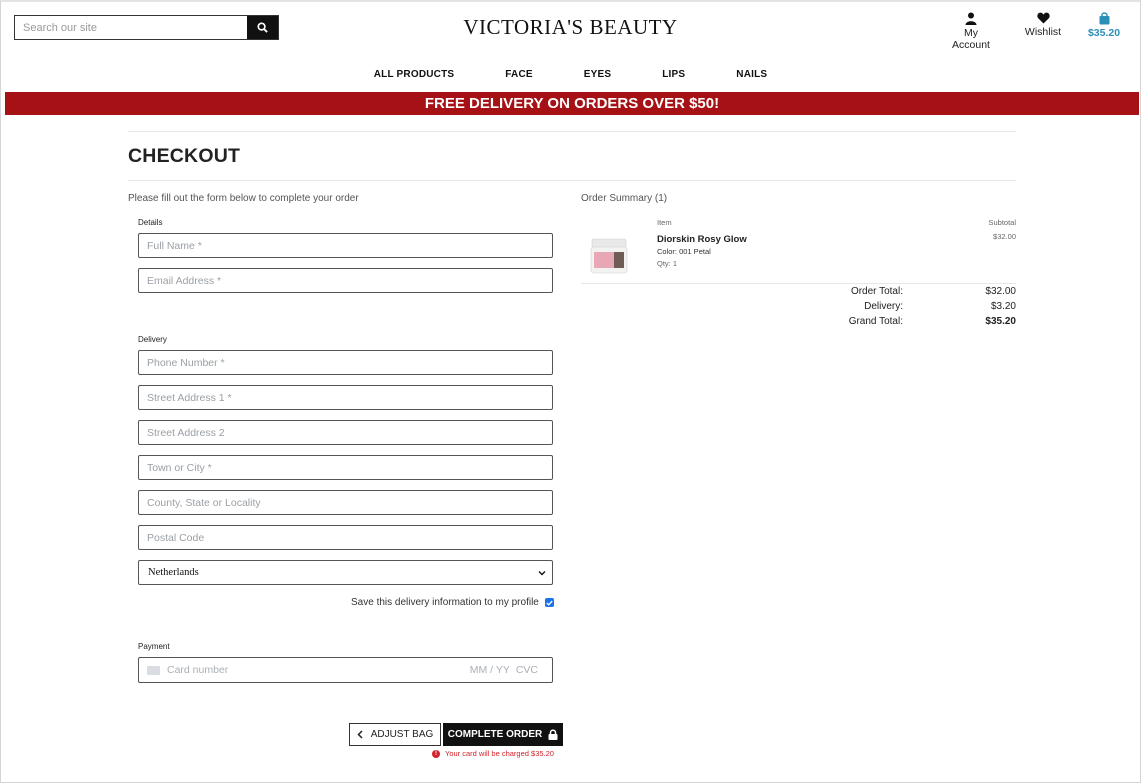 The image size is (1141, 783). I want to click on order-total-label: Order Total:, so click(876, 291).